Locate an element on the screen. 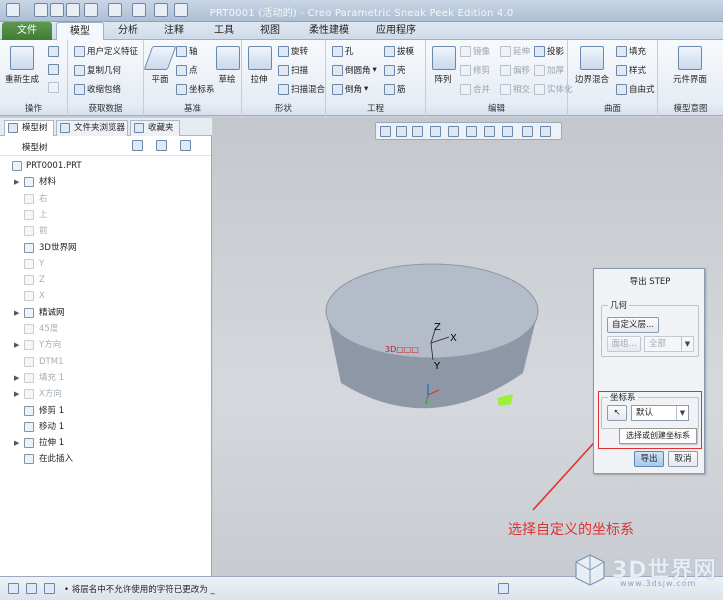  tree-item: ▶ 材料 is located at coordinates (105, 182).